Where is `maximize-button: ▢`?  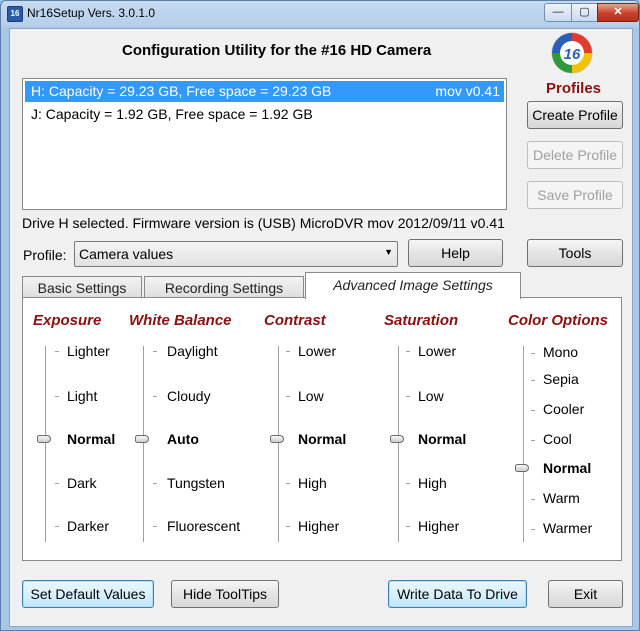 maximize-button: ▢ is located at coordinates (584, 12).